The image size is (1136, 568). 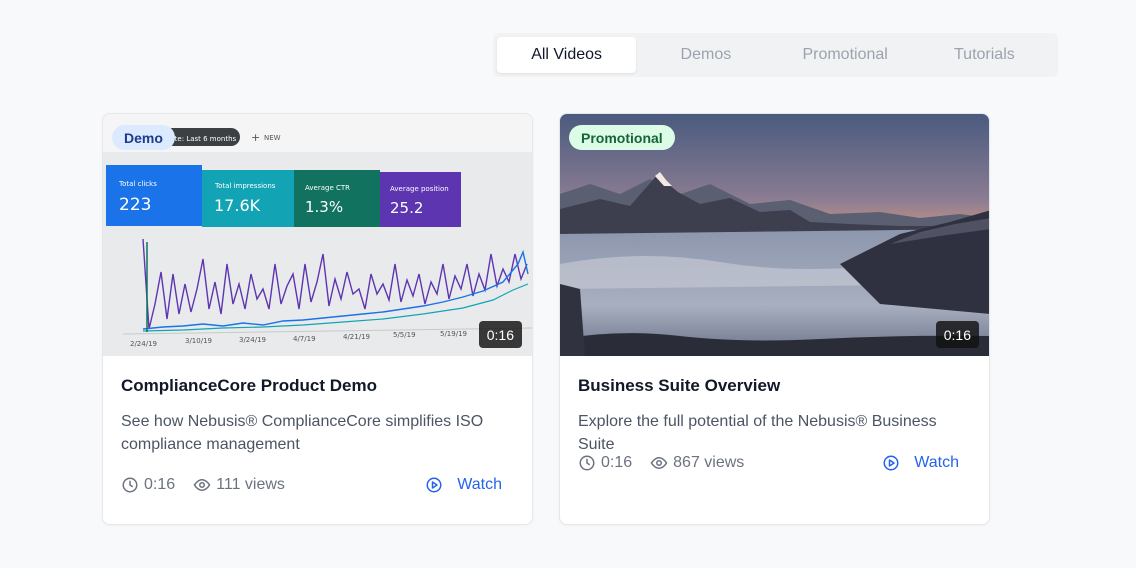 What do you see at coordinates (237, 205) in the screenshot?
I see `svg-text: 17.6K` at bounding box center [237, 205].